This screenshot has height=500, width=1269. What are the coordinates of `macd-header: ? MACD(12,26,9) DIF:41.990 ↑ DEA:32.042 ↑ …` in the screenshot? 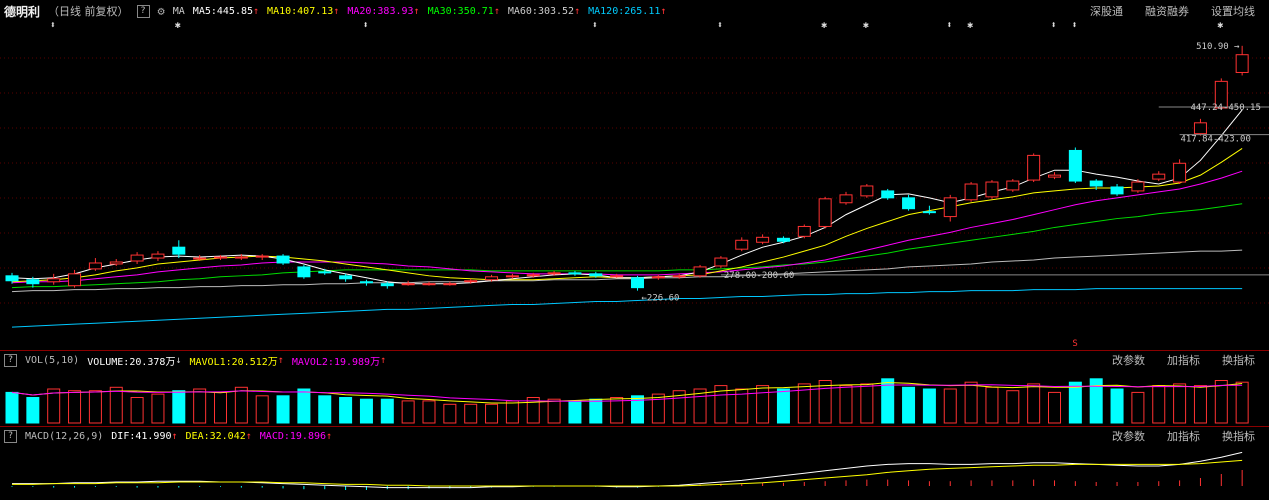 It's located at (634, 435).